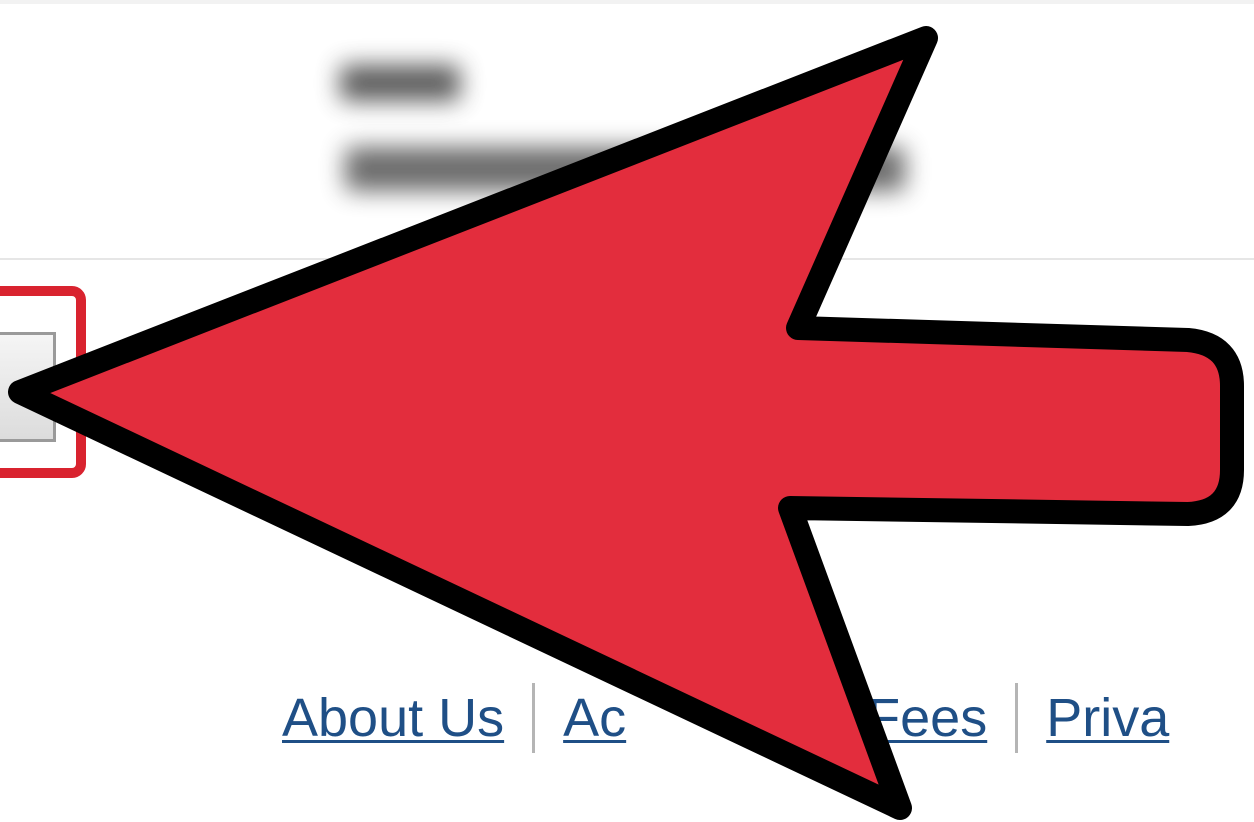  What do you see at coordinates (393, 718) in the screenshot?
I see `footer-link-about-us: About Us` at bounding box center [393, 718].